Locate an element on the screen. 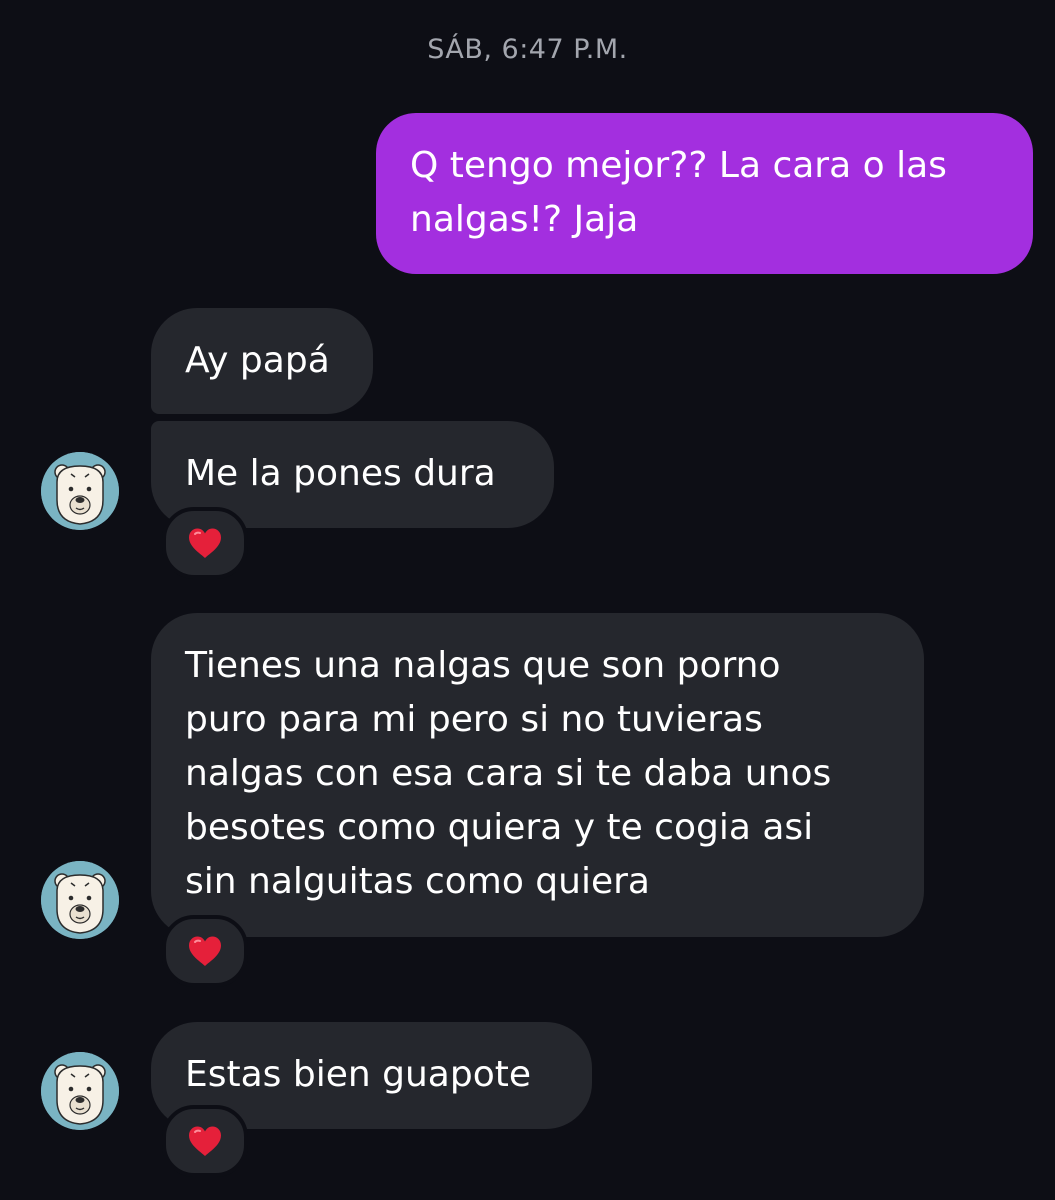  received-message-bubble: Ay papá is located at coordinates (262, 361).